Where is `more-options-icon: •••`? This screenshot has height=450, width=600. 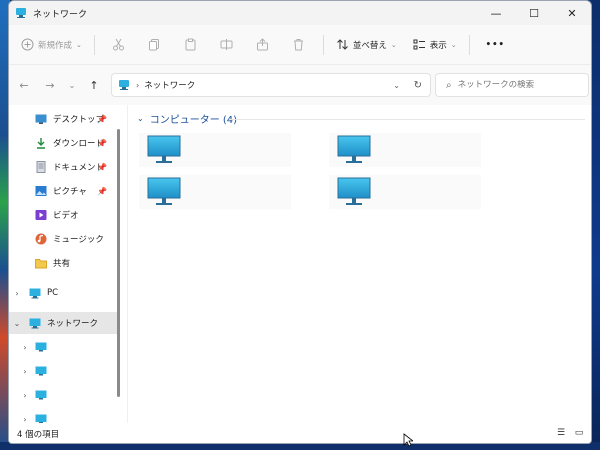
more-options-icon: ••• is located at coordinates (495, 44).